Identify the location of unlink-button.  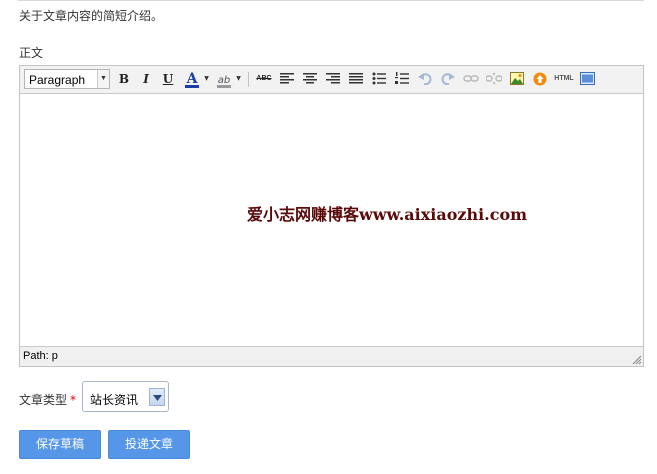
(494, 79).